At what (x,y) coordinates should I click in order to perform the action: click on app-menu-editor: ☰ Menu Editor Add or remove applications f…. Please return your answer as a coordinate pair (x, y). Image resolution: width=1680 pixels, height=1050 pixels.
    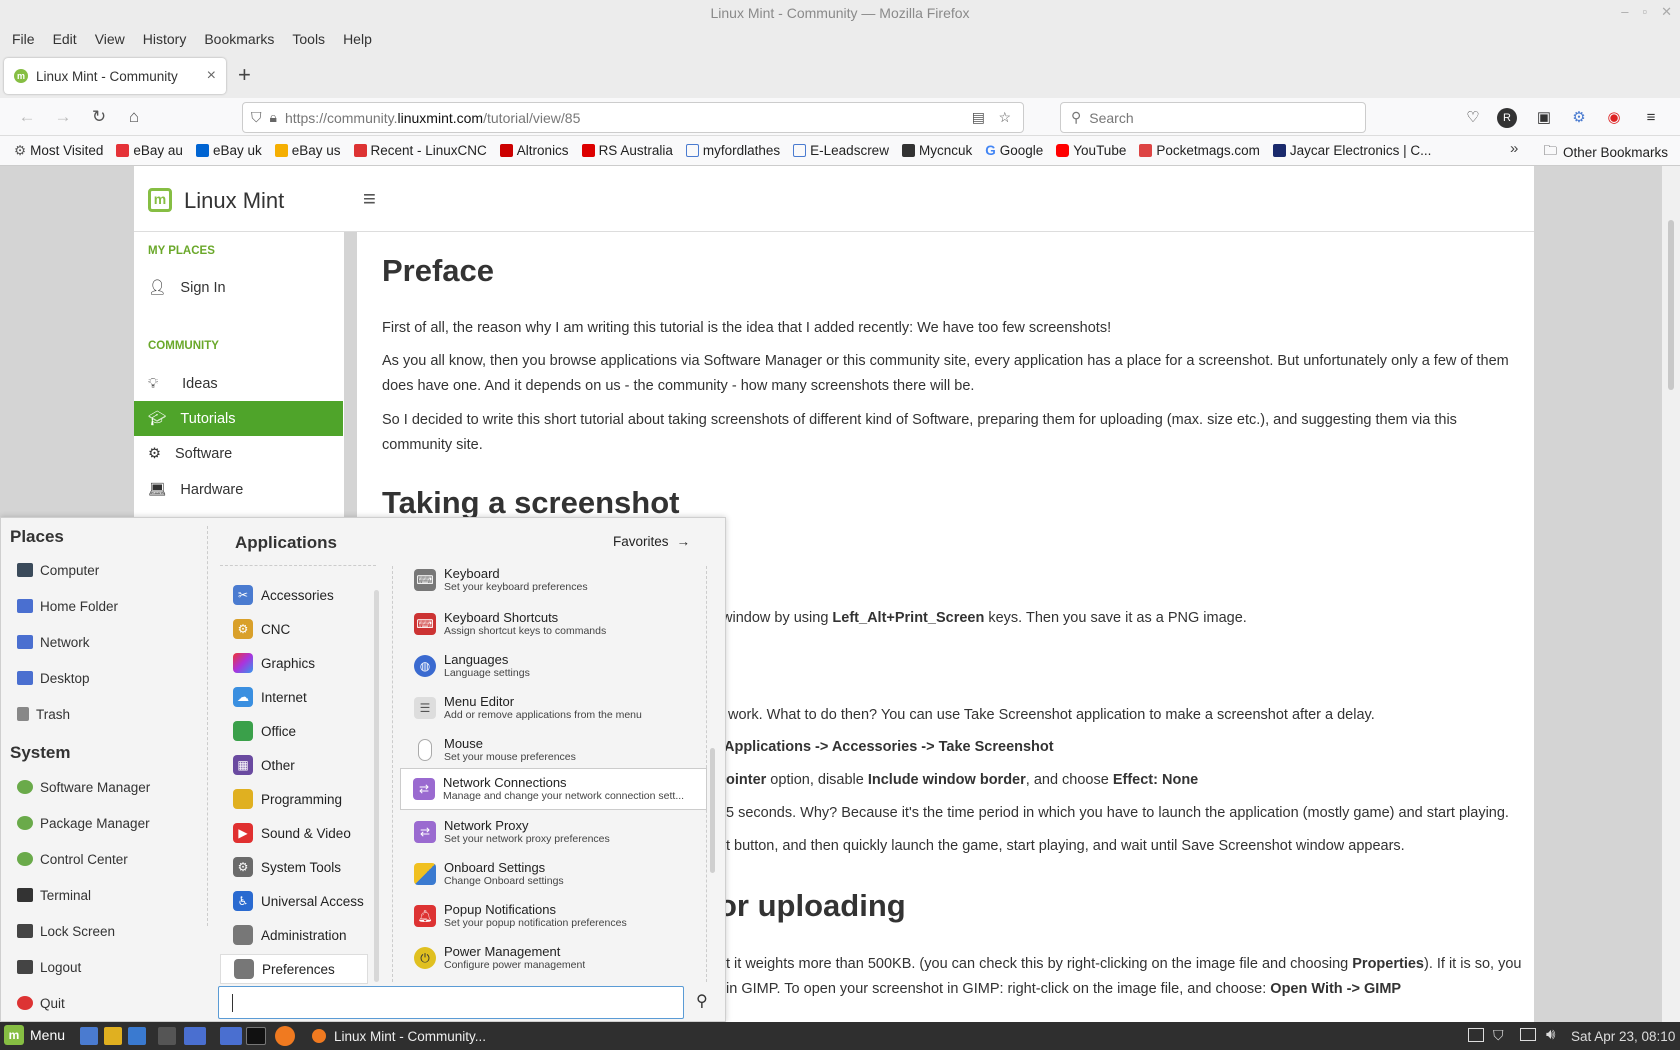
    Looking at the image, I should click on (554, 708).